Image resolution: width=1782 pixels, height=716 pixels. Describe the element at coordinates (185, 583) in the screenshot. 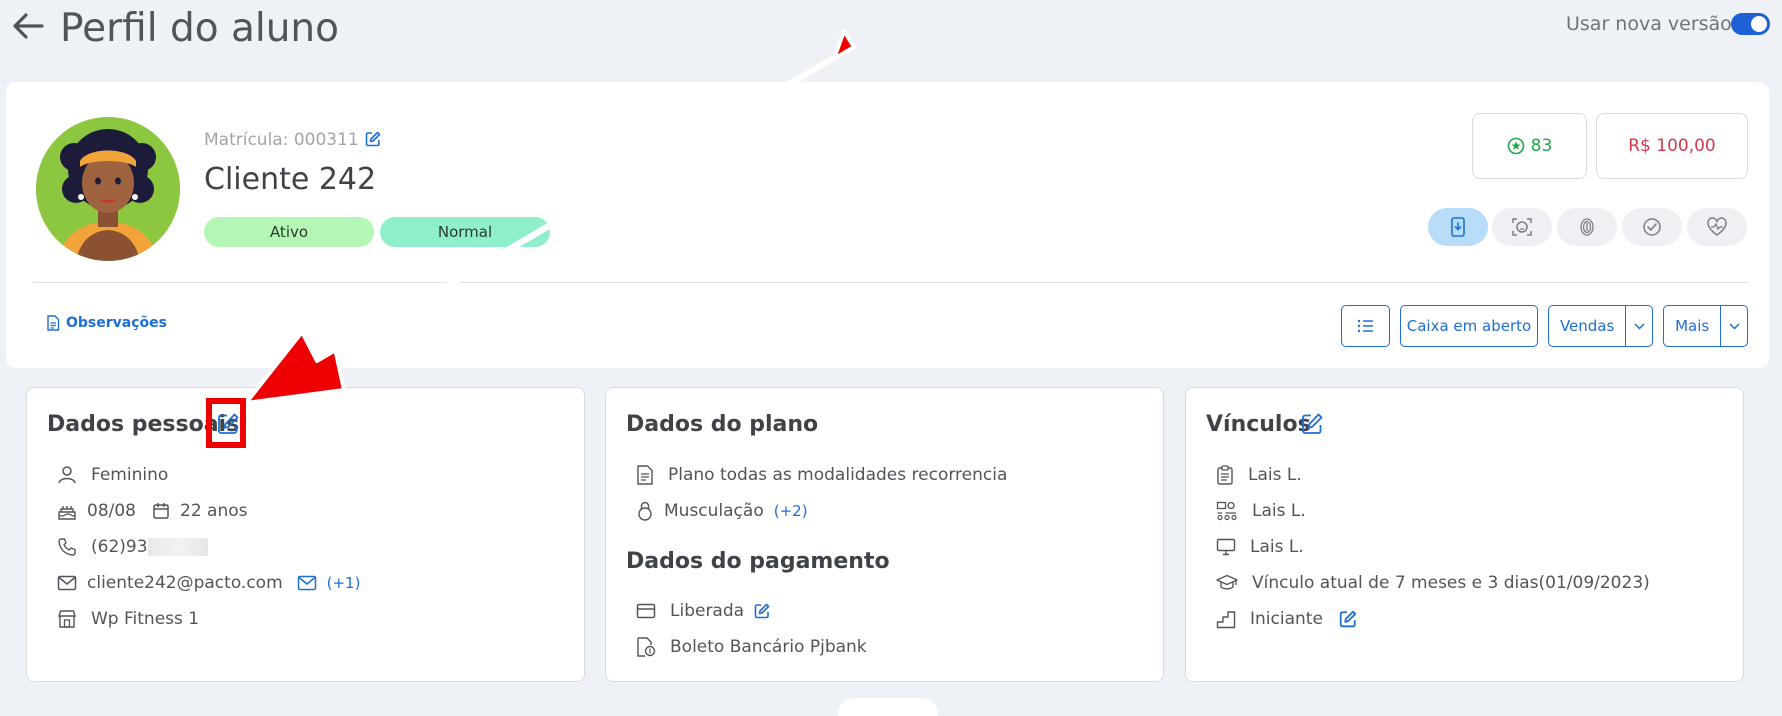

I see `email-text: cliente242@pacto.com` at that location.